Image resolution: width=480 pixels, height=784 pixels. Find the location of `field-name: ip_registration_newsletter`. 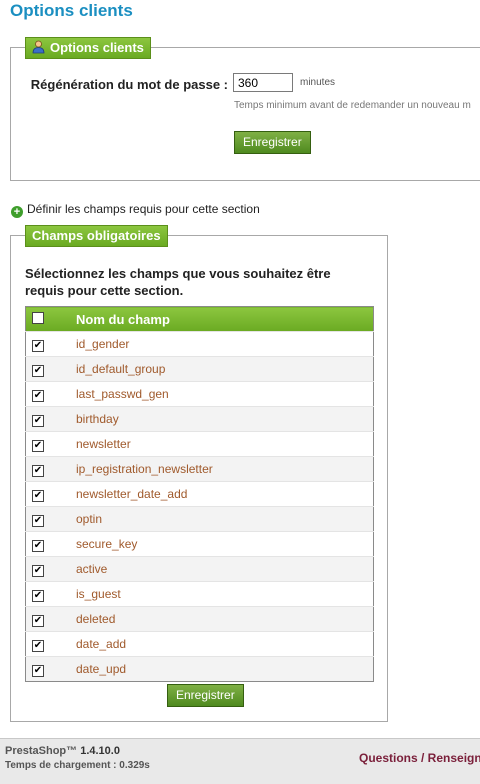

field-name: ip_registration_newsletter is located at coordinates (225, 469).